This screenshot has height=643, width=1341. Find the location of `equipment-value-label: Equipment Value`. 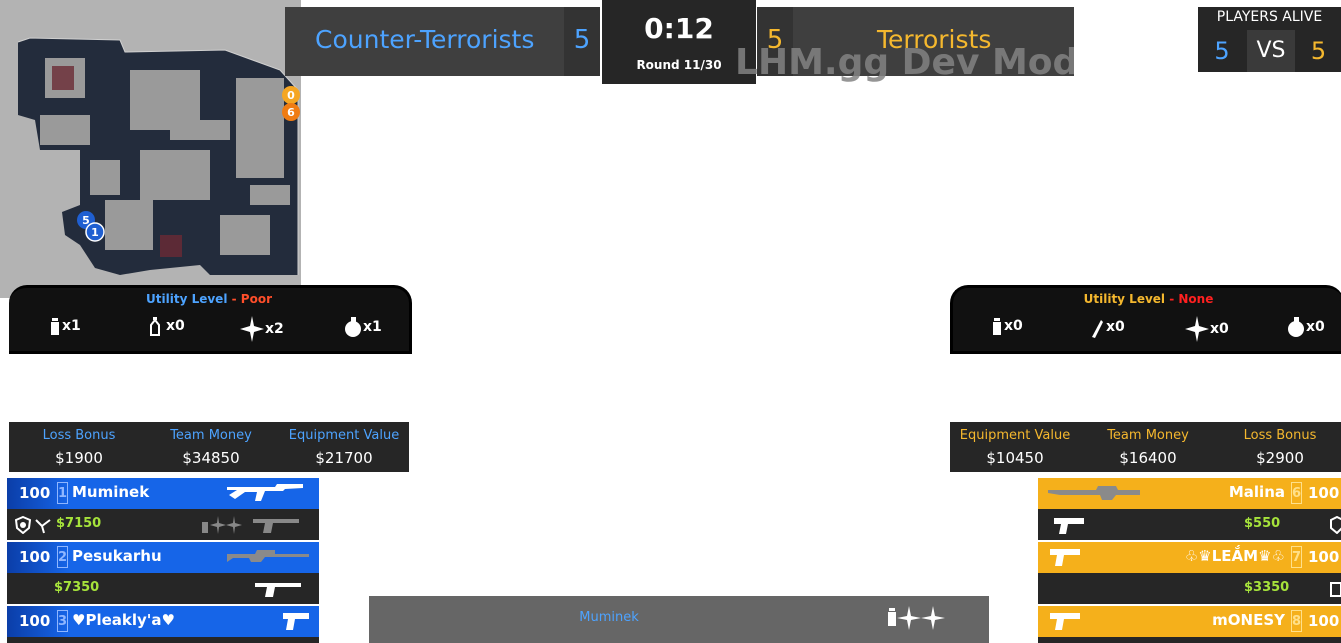

equipment-value-label: Equipment Value is located at coordinates (344, 435).